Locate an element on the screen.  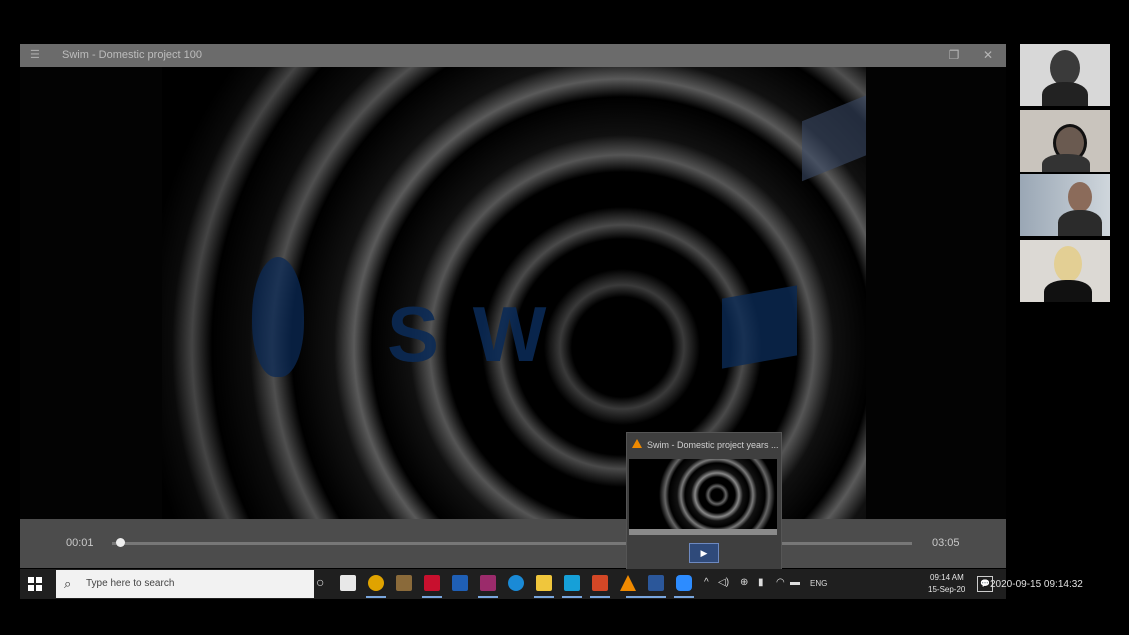
powerpoint-icon is located at coordinates (600, 586).